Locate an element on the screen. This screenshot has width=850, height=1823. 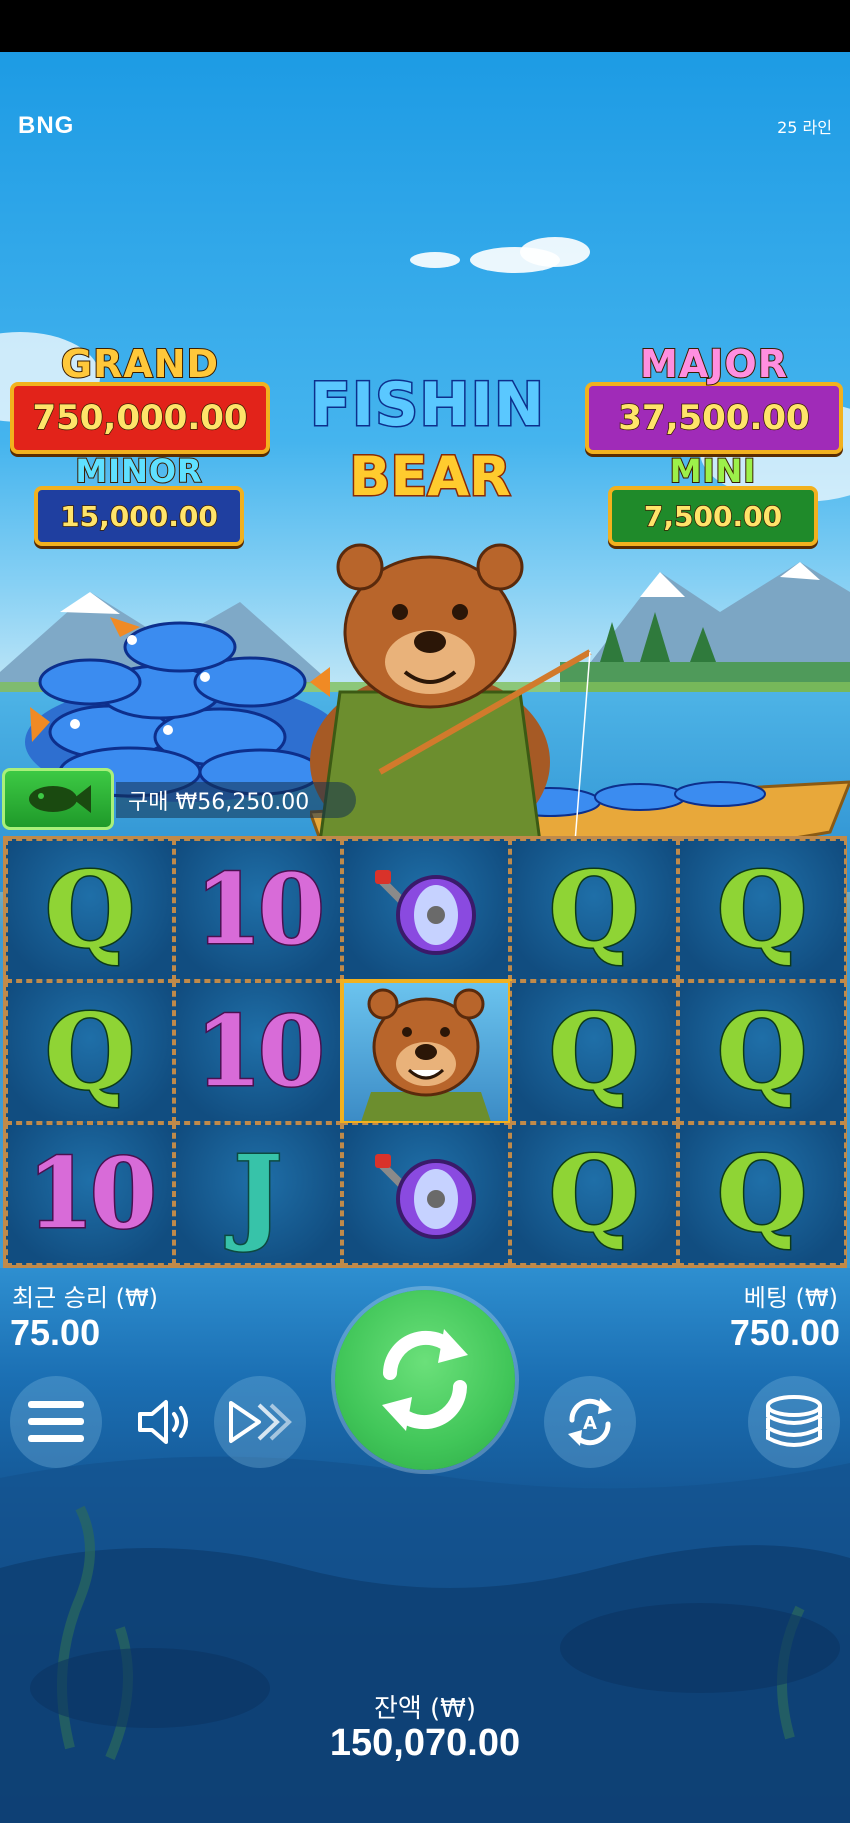
jackpot-major-value: 37,500.00 is located at coordinates (714, 418).